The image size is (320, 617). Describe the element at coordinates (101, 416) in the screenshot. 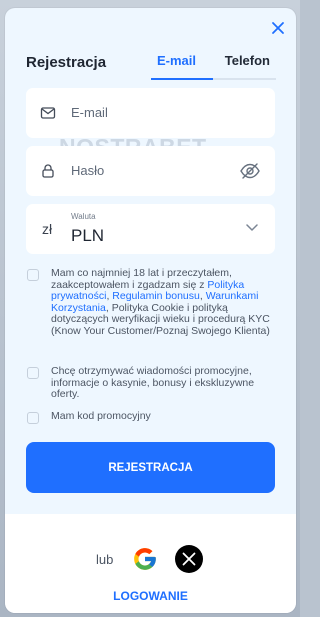

I see `promo-code-text: Mam kod promocyjny` at that location.